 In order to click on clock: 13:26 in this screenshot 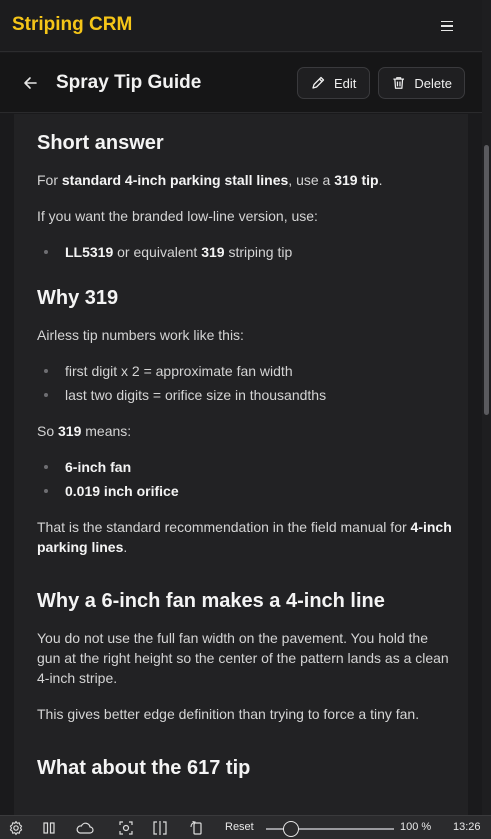, I will do `click(467, 827)`.